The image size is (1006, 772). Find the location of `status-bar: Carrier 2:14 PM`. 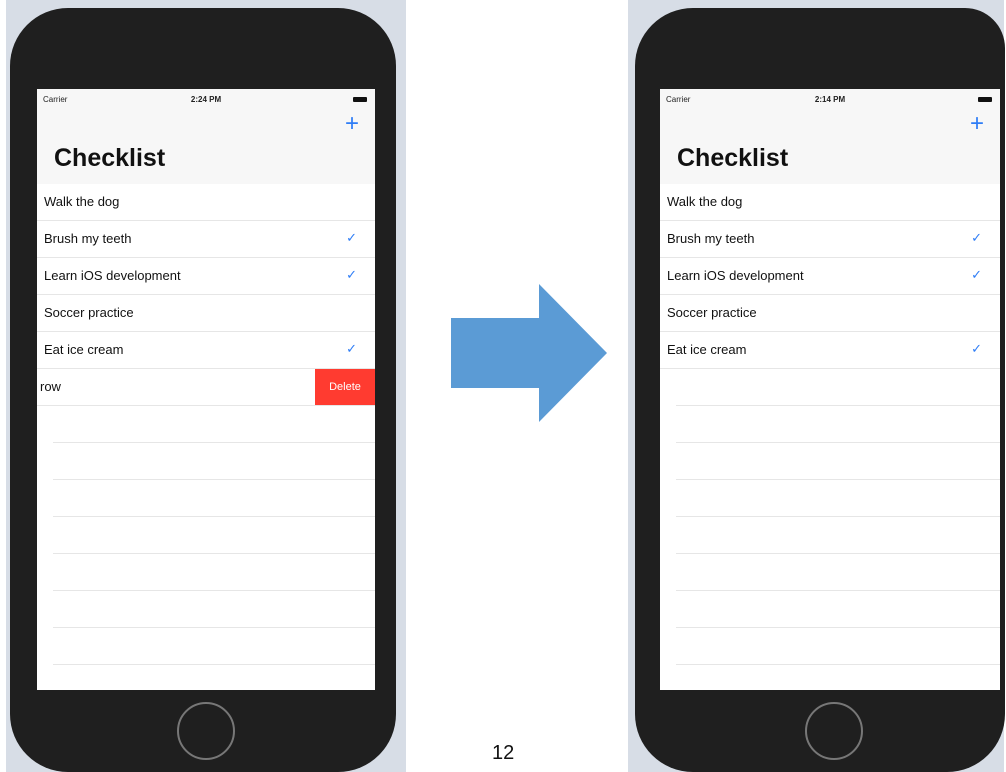

status-bar: Carrier 2:14 PM is located at coordinates (830, 101).